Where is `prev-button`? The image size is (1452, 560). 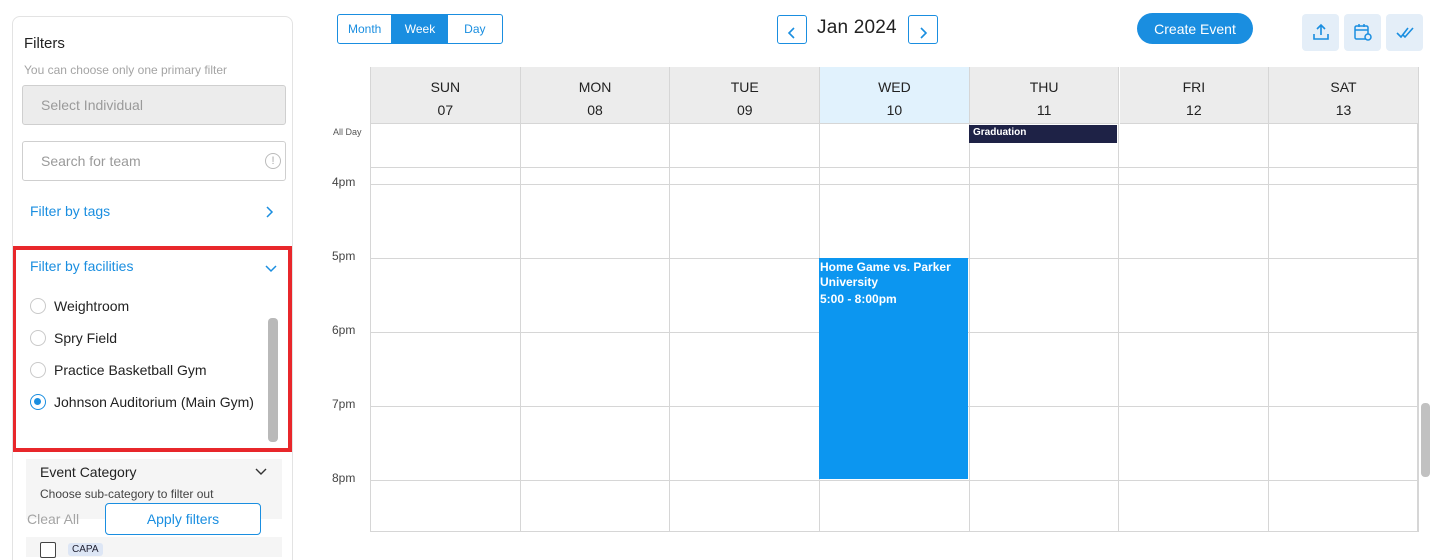
prev-button is located at coordinates (792, 29).